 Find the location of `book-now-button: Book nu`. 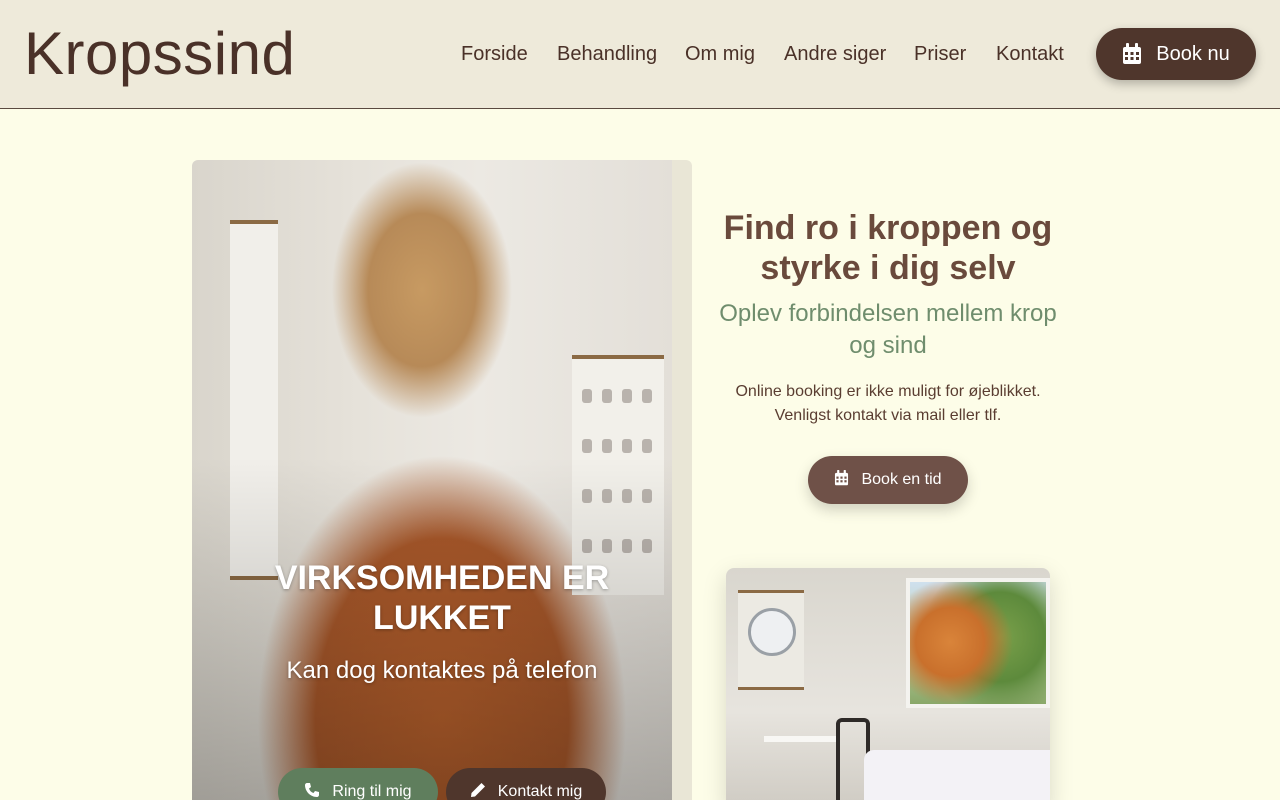

book-now-button: Book nu is located at coordinates (1176, 54).